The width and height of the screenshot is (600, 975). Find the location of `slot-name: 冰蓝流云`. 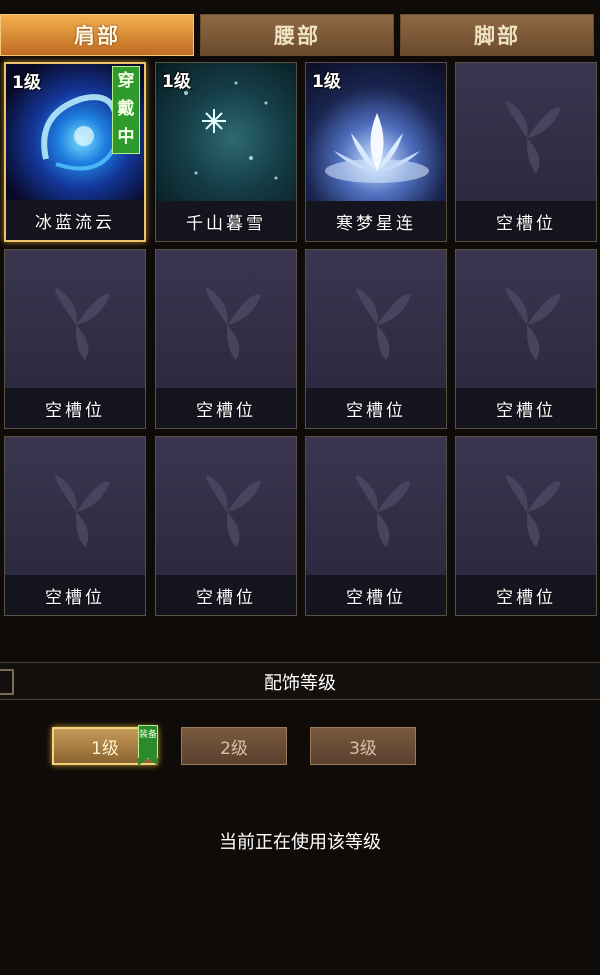

slot-name: 冰蓝流云 is located at coordinates (75, 220).